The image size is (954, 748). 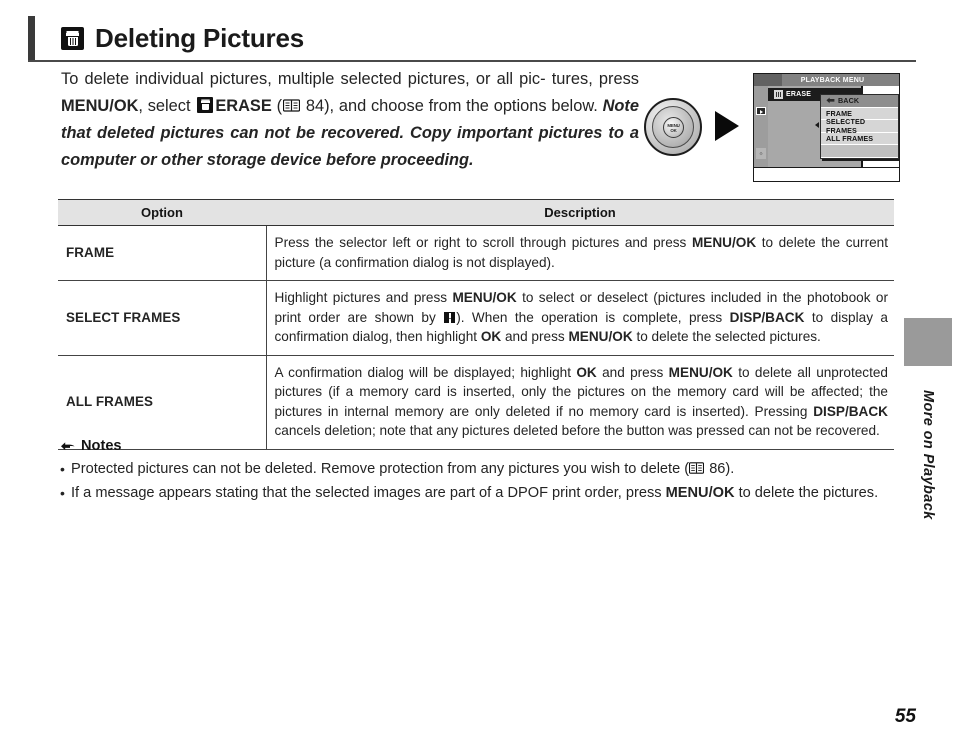 What do you see at coordinates (817, 125) in the screenshot?
I see `lcd-cursor-arrow-icon` at bounding box center [817, 125].